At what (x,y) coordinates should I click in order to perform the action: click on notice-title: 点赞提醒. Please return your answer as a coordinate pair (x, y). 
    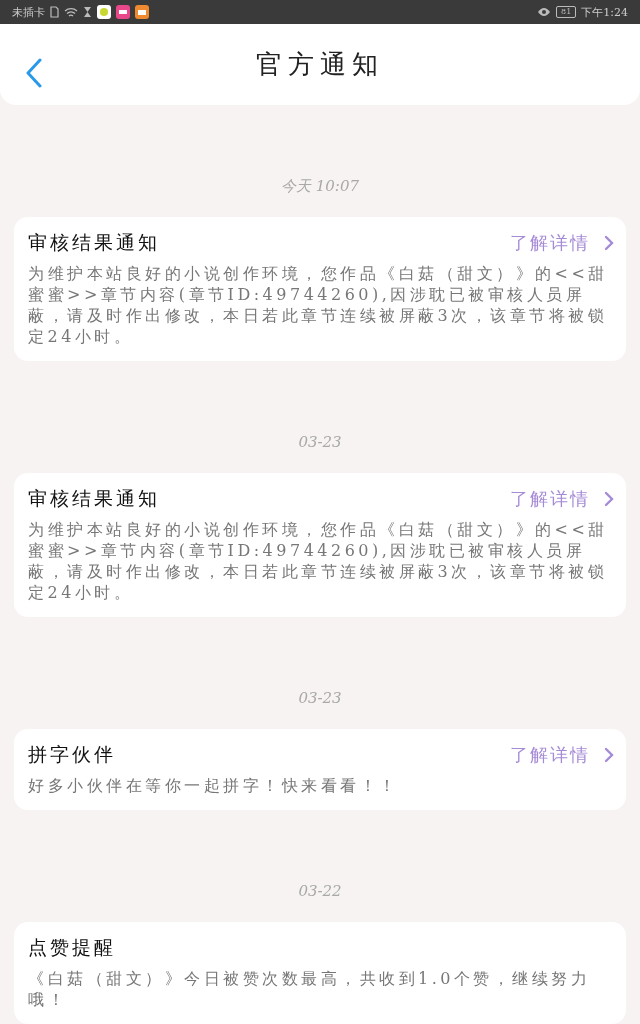
    Looking at the image, I should click on (72, 947).